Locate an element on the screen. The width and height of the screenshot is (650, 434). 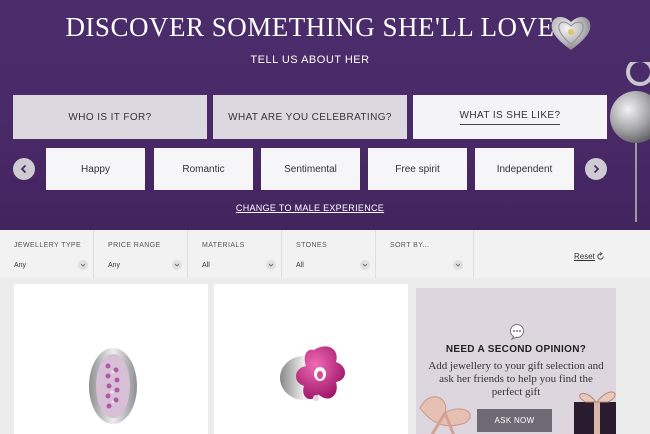
filter-stones: STONES All is located at coordinates (336, 254).